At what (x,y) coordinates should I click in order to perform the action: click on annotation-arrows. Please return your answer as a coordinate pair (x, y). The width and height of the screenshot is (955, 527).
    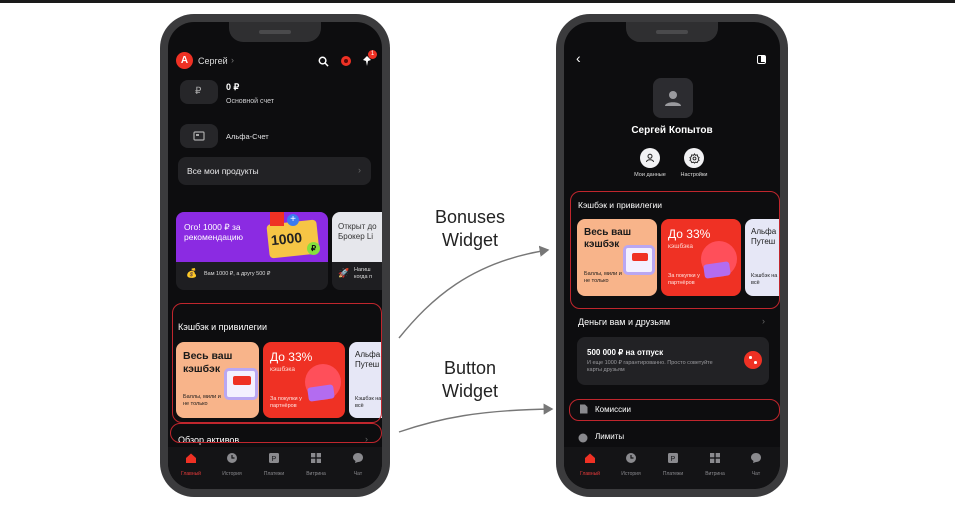
    Looking at the image, I should click on (476, 339).